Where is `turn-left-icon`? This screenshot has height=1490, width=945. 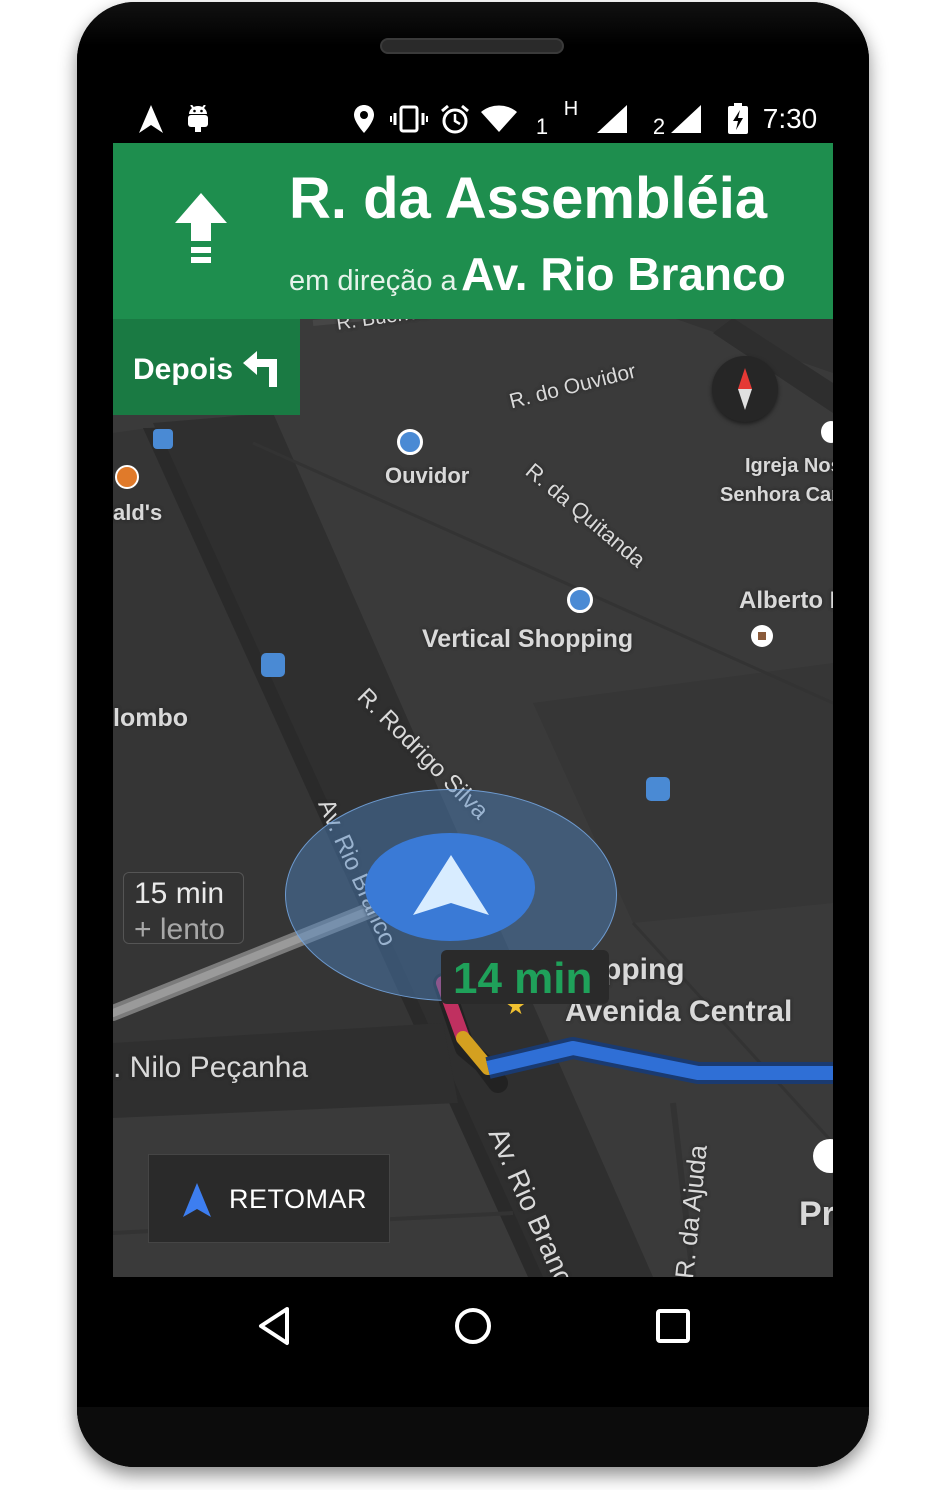 turn-left-icon is located at coordinates (260, 369).